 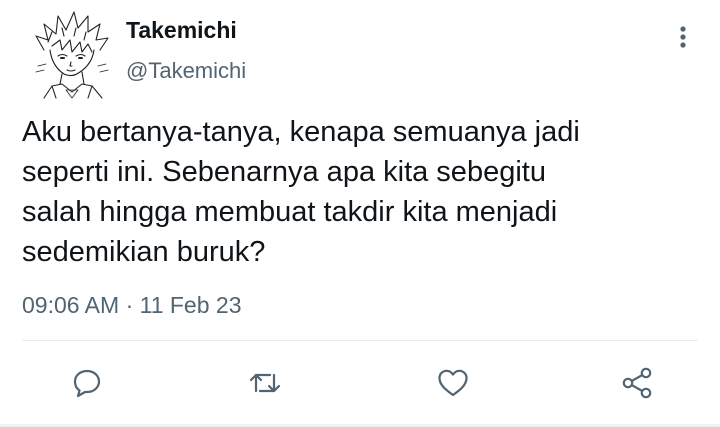 What do you see at coordinates (132, 305) in the screenshot?
I see `tweet-timestamp: 09:06 AM · 11 Feb 23` at bounding box center [132, 305].